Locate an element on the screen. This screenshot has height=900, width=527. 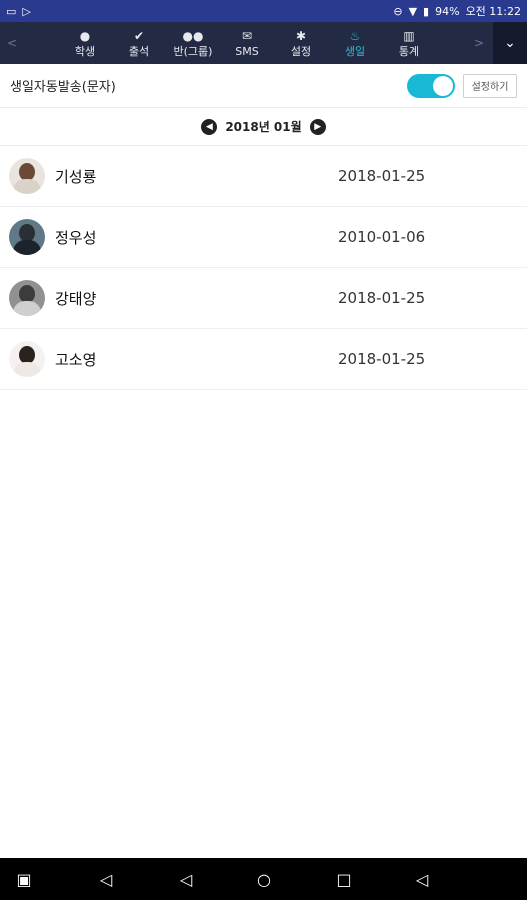
home-icon: ○ is located at coordinates (264, 879).